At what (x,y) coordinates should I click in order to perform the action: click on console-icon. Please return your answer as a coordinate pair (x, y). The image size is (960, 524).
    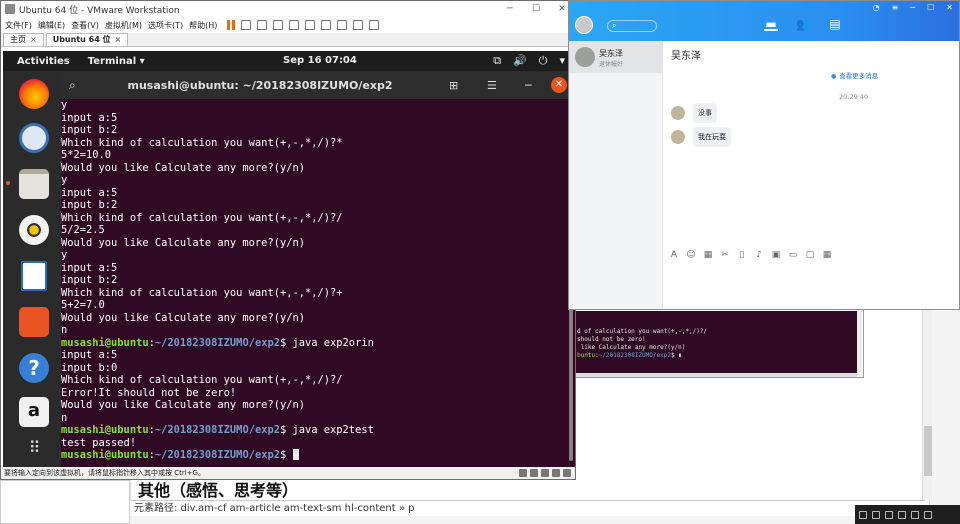
    Looking at the image, I should click on (358, 25).